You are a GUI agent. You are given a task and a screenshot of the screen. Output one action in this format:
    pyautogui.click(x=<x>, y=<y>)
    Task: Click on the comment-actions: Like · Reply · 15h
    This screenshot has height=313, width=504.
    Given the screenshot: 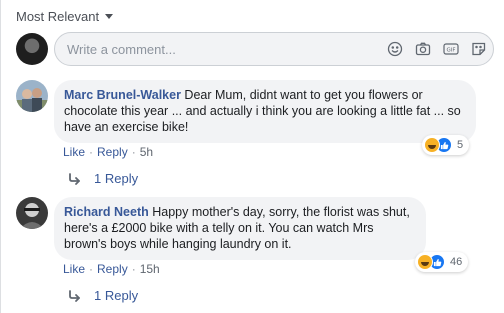 What is the action you would take?
    pyautogui.click(x=111, y=269)
    